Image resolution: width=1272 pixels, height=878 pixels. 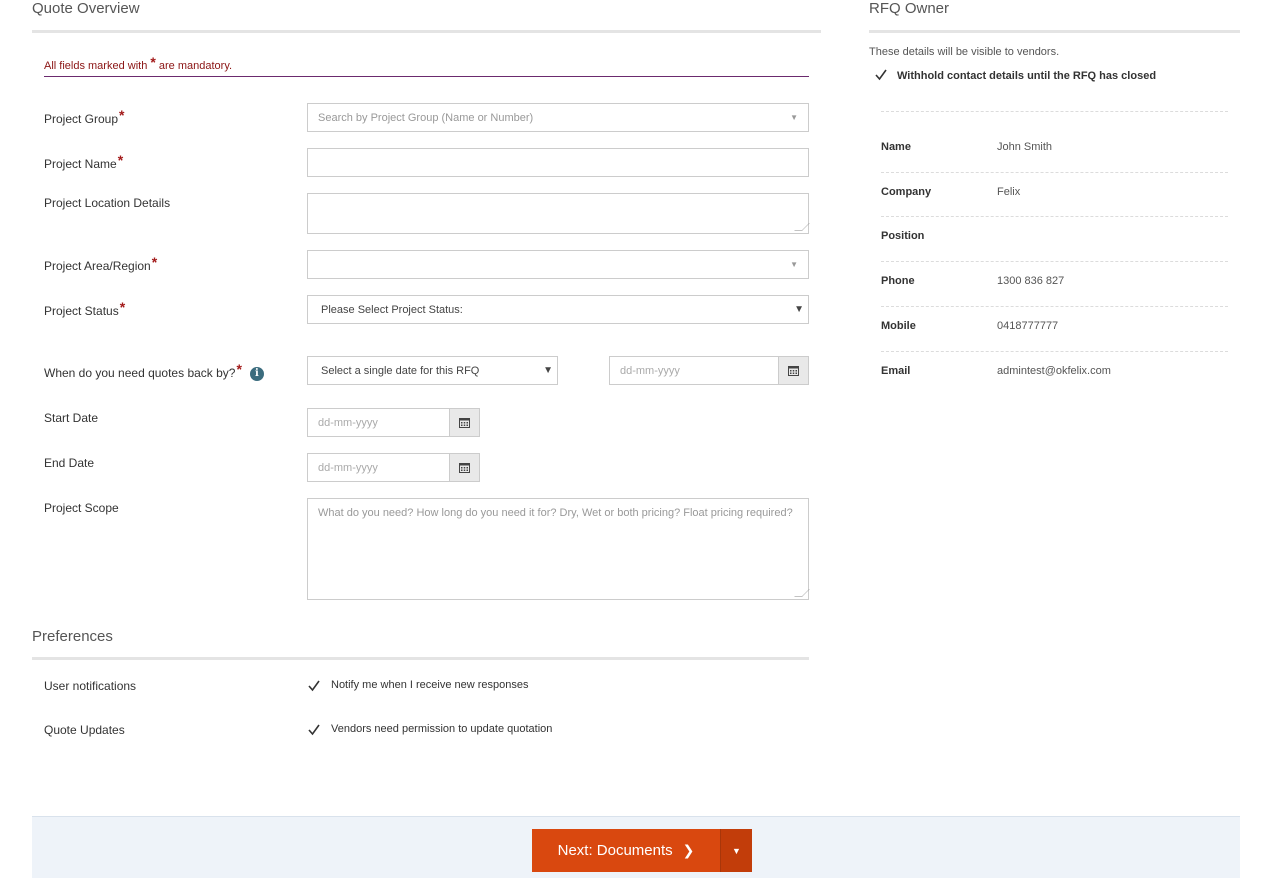 I want to click on owner-mobile-label: Mobile, so click(x=898, y=326).